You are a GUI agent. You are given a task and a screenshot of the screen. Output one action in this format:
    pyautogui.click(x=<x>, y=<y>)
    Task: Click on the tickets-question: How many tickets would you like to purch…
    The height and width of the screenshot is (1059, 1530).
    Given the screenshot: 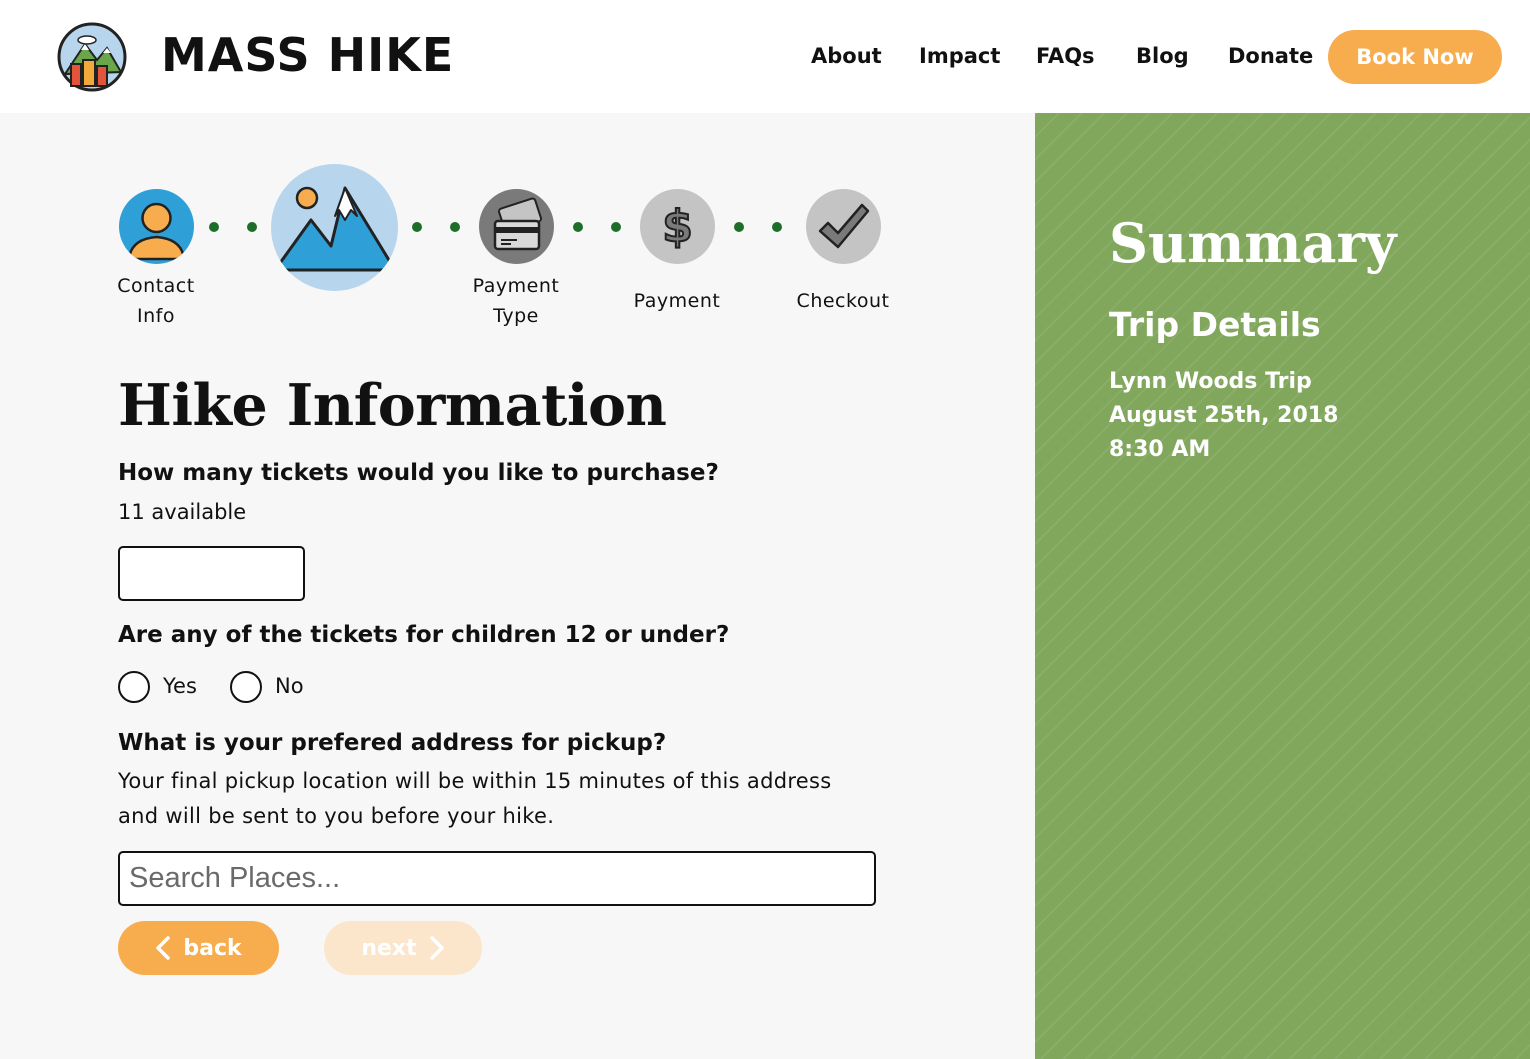 What is the action you would take?
    pyautogui.click(x=418, y=473)
    